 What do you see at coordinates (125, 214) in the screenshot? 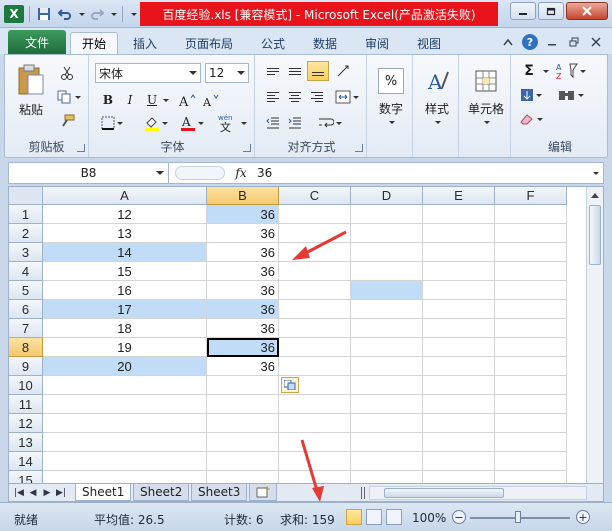
I see `cell: 12` at bounding box center [125, 214].